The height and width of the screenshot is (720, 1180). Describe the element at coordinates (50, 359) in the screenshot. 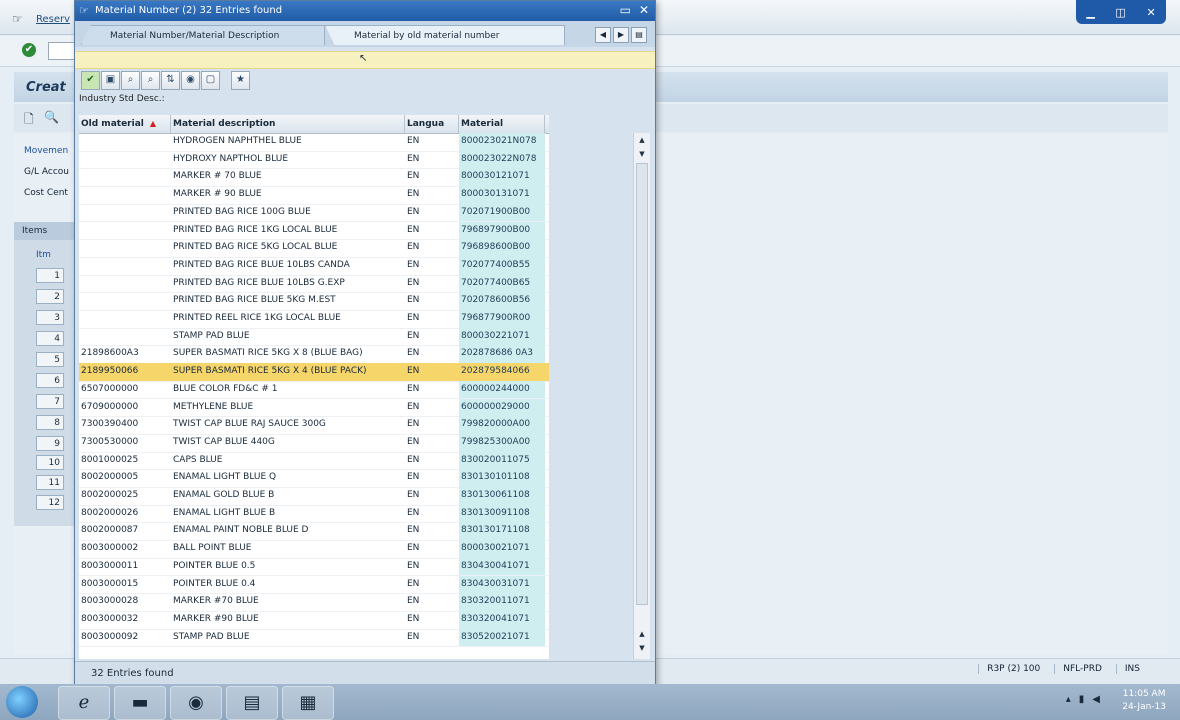

I see `item-row-number: 5` at that location.